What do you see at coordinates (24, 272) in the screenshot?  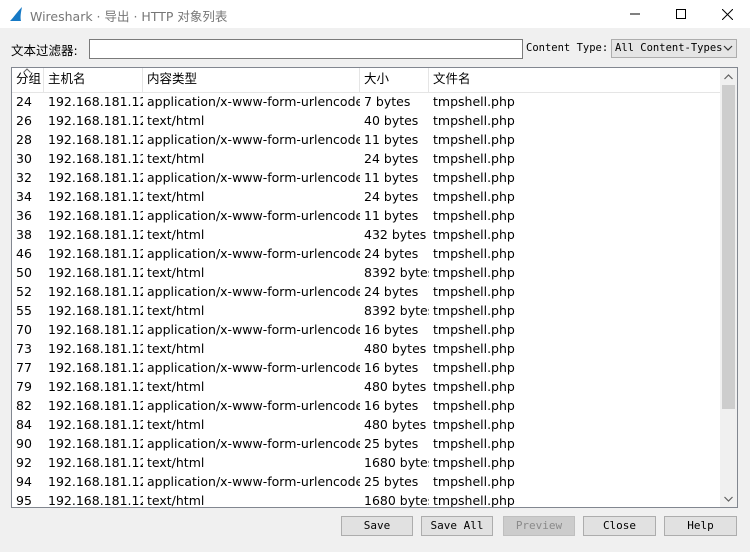 I see `packet-cell: 50` at bounding box center [24, 272].